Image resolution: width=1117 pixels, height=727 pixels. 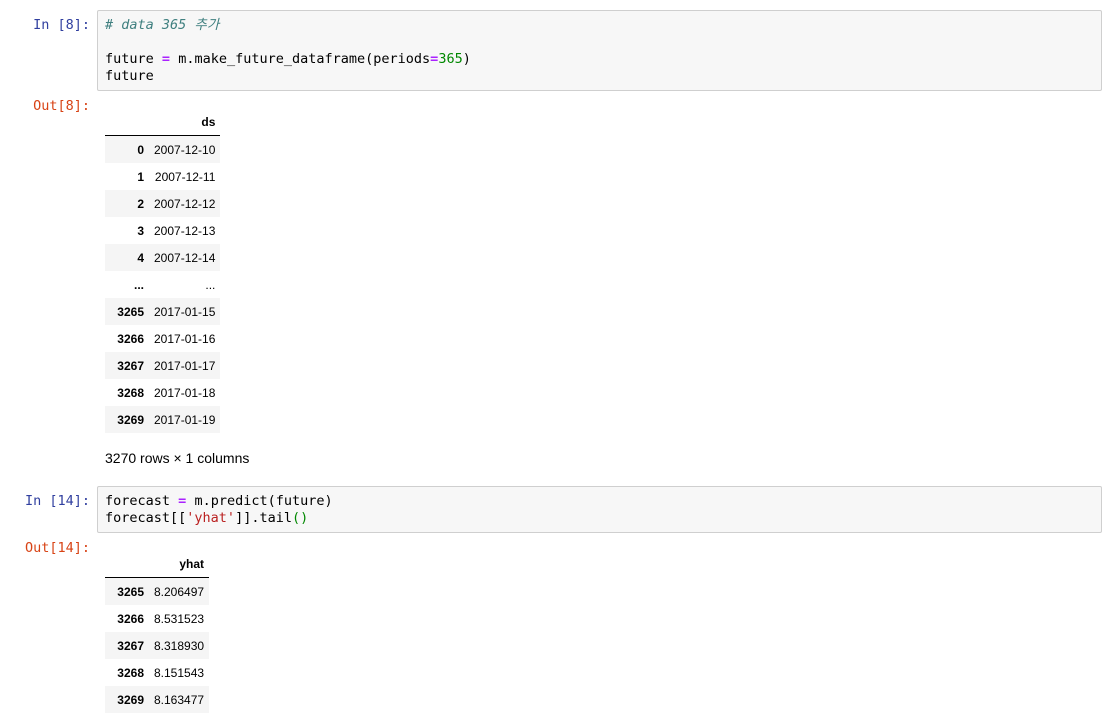 I want to click on table-cell: 2007-12-12, so click(x=185, y=203).